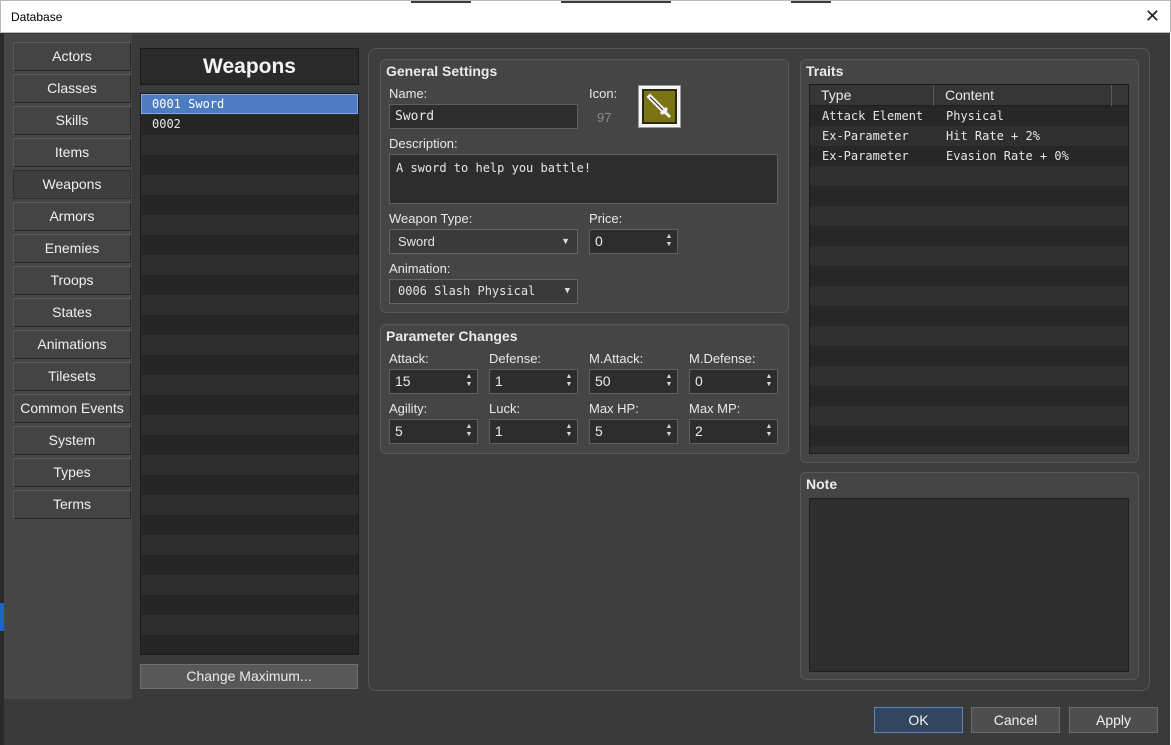 This screenshot has height=745, width=1171. I want to click on maxhp-label: Max HP:, so click(614, 408).